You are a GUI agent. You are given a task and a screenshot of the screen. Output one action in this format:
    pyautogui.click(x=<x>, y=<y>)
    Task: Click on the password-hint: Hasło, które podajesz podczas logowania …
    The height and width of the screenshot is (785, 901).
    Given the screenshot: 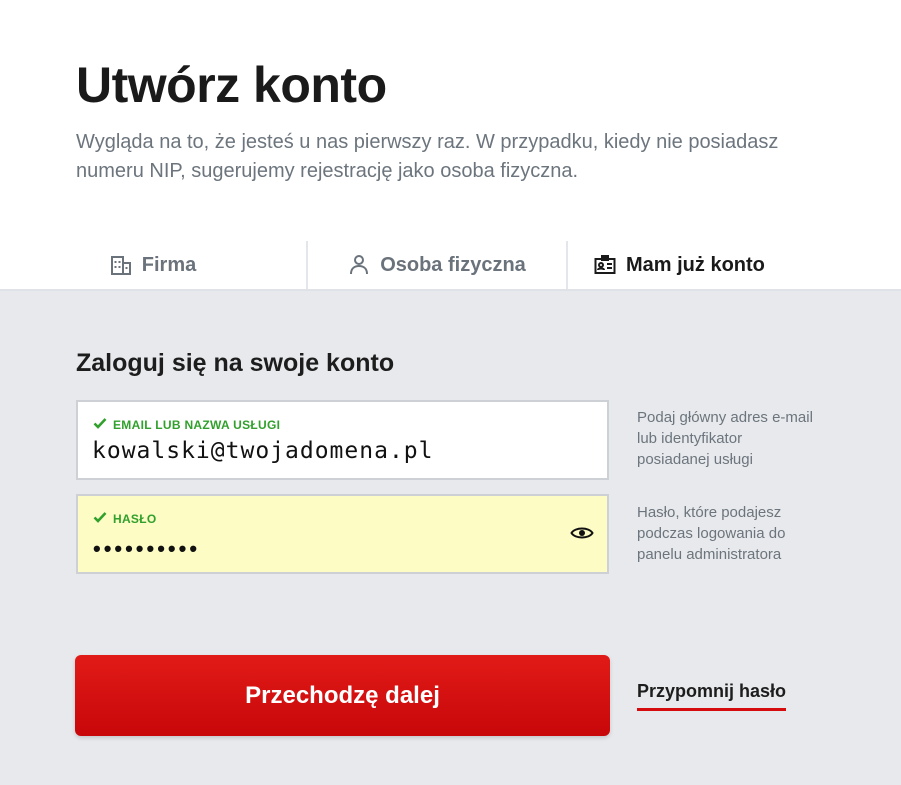 What is the action you would take?
    pyautogui.click(x=711, y=533)
    